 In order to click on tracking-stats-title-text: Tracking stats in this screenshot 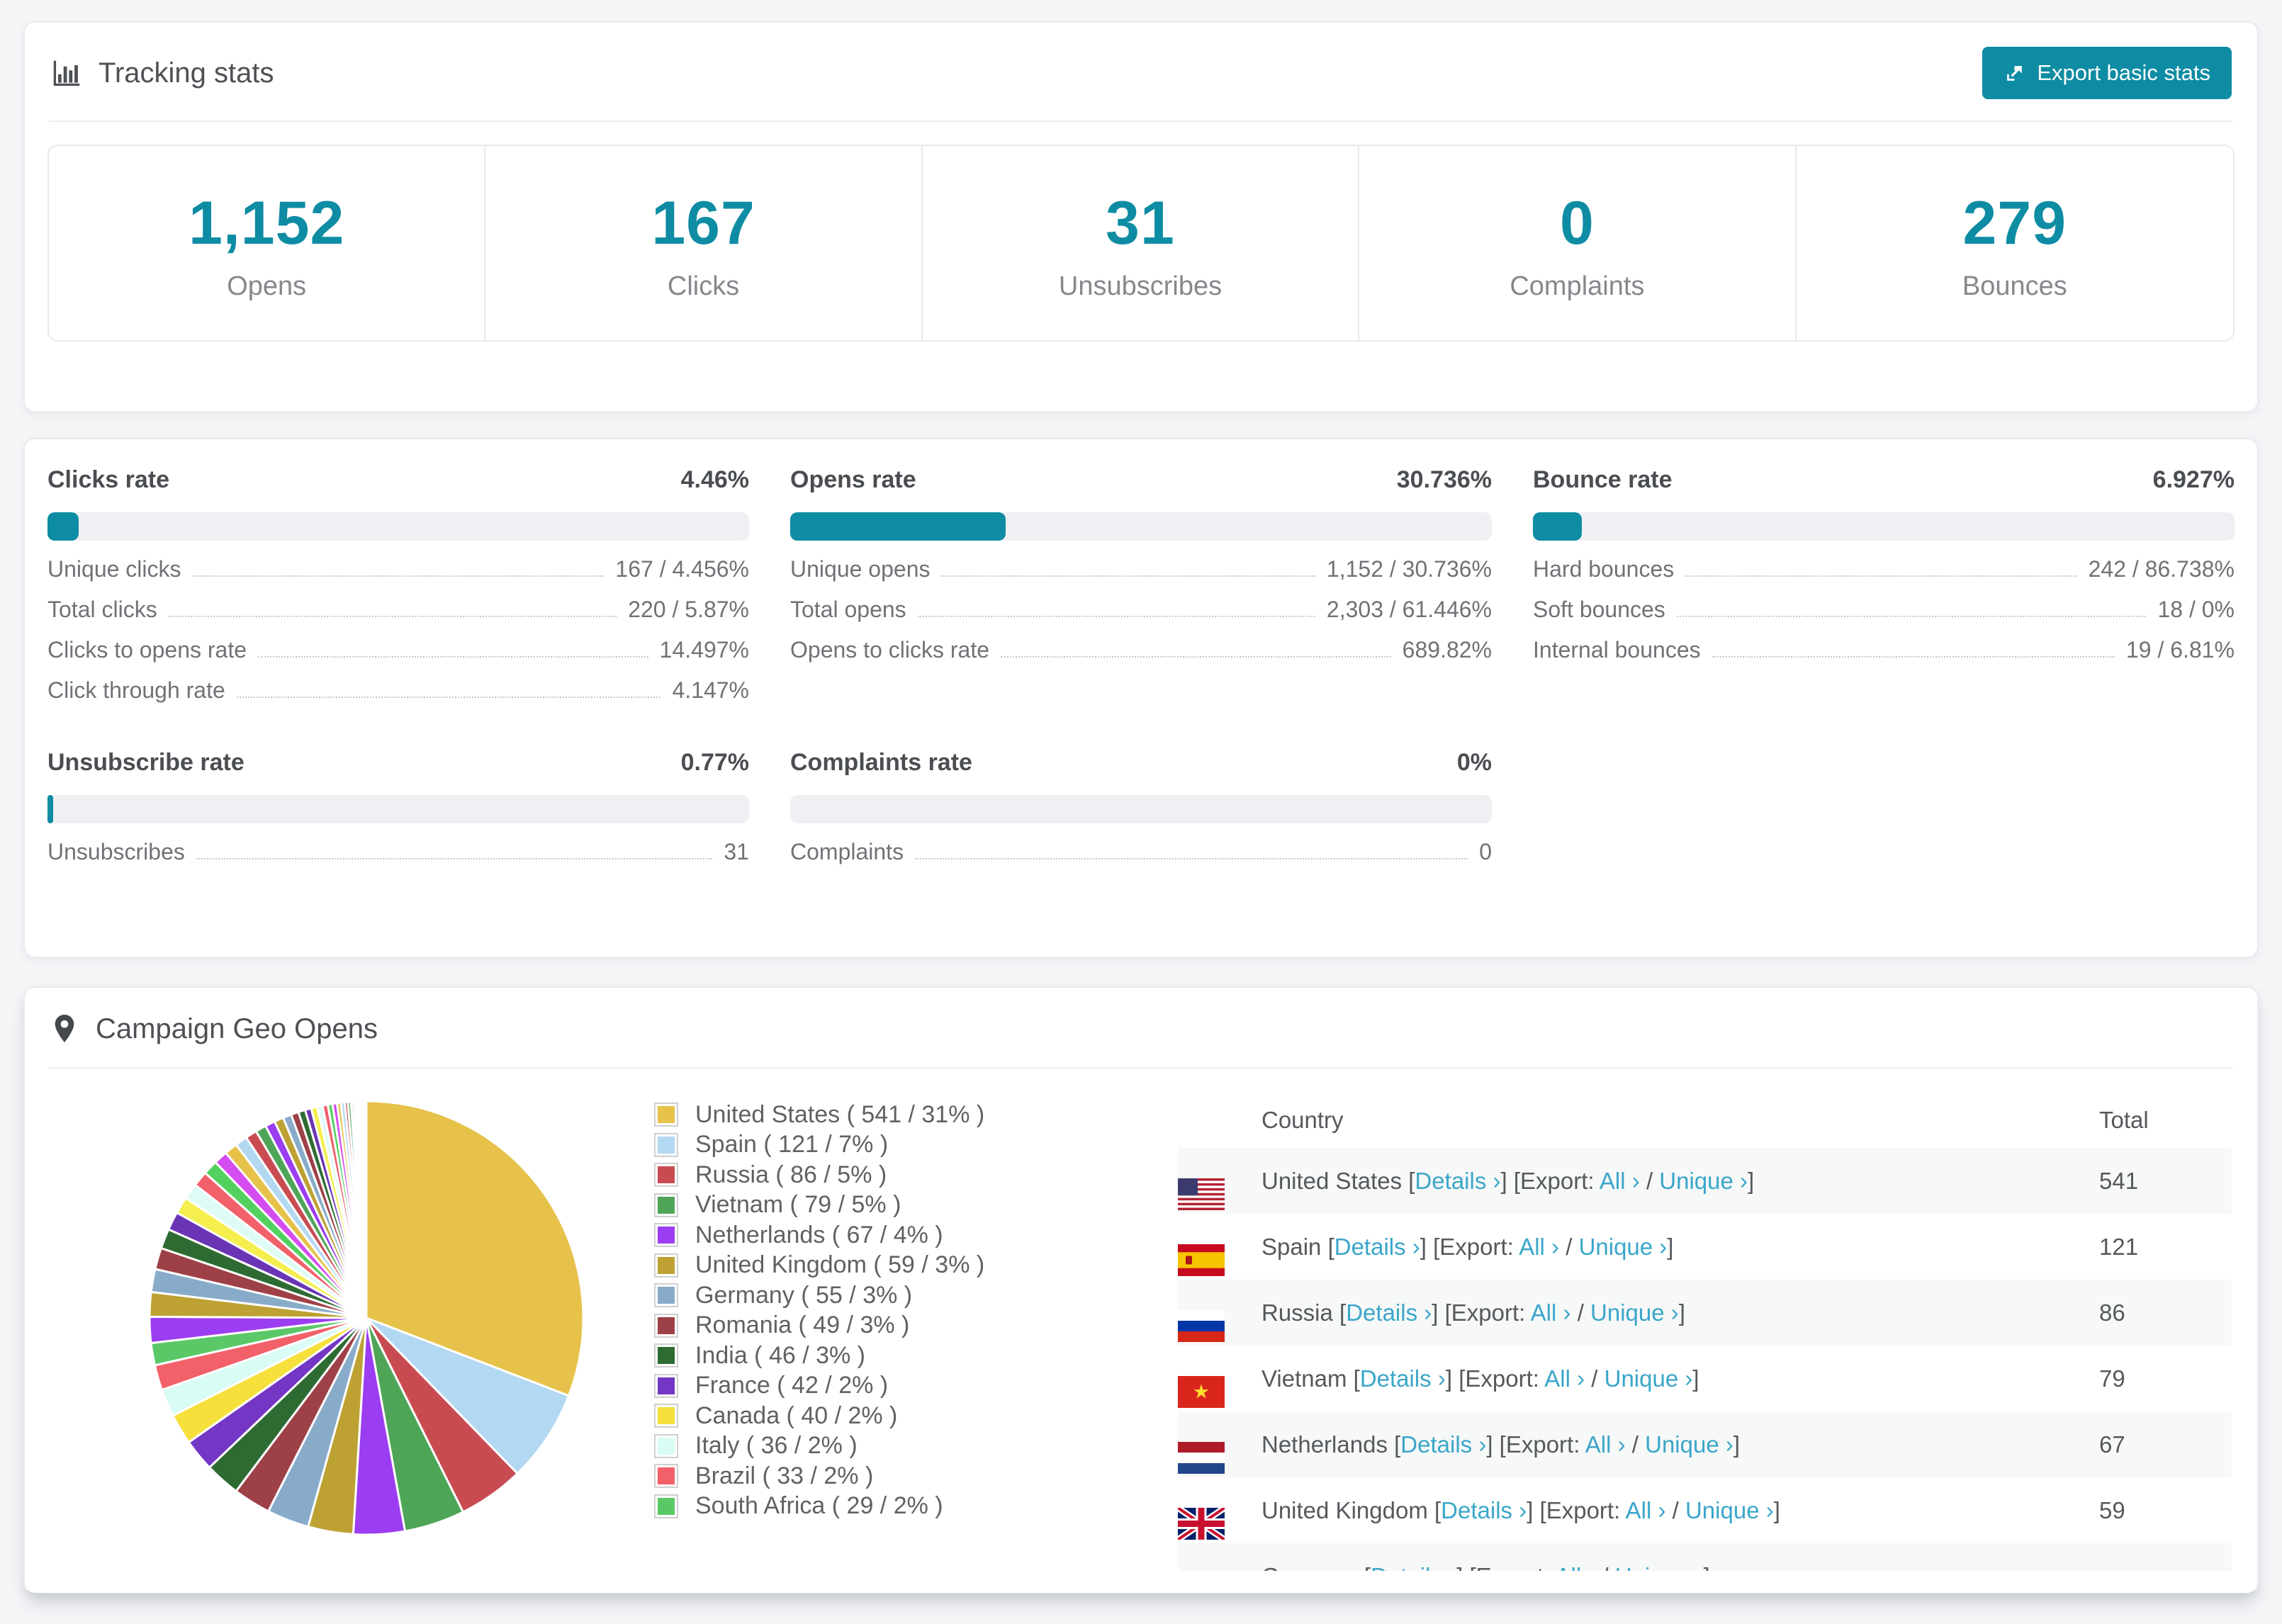, I will do `click(186, 73)`.